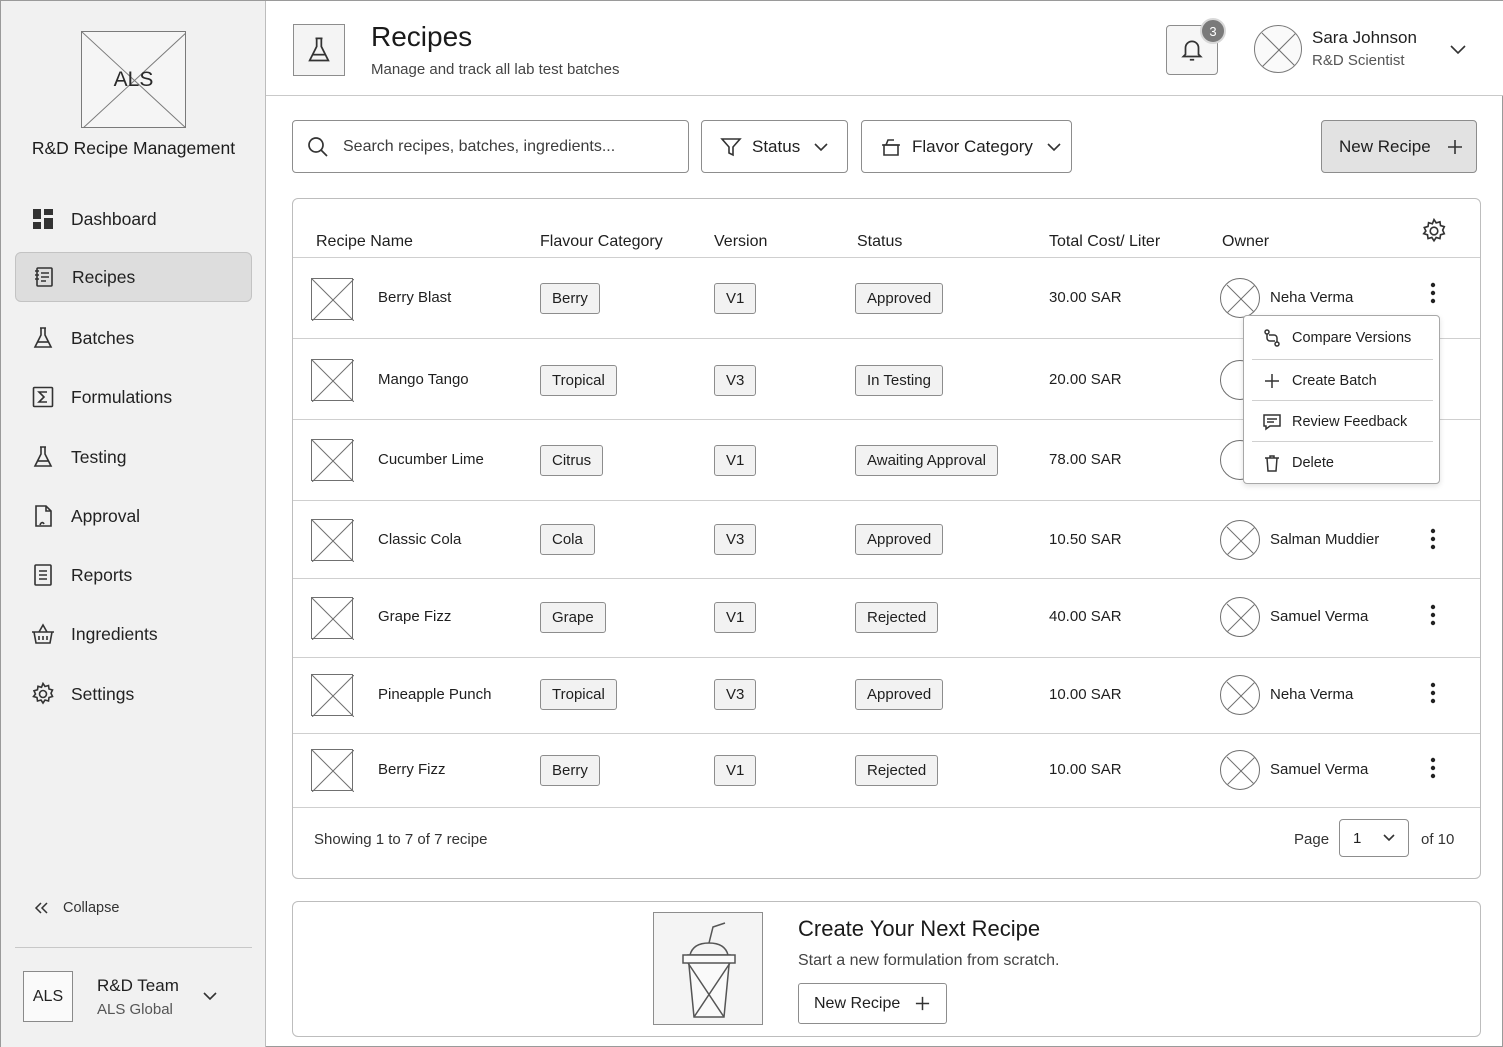 The height and width of the screenshot is (1047, 1503). I want to click on column-header-flavour-category: Flavour Category, so click(601, 242).